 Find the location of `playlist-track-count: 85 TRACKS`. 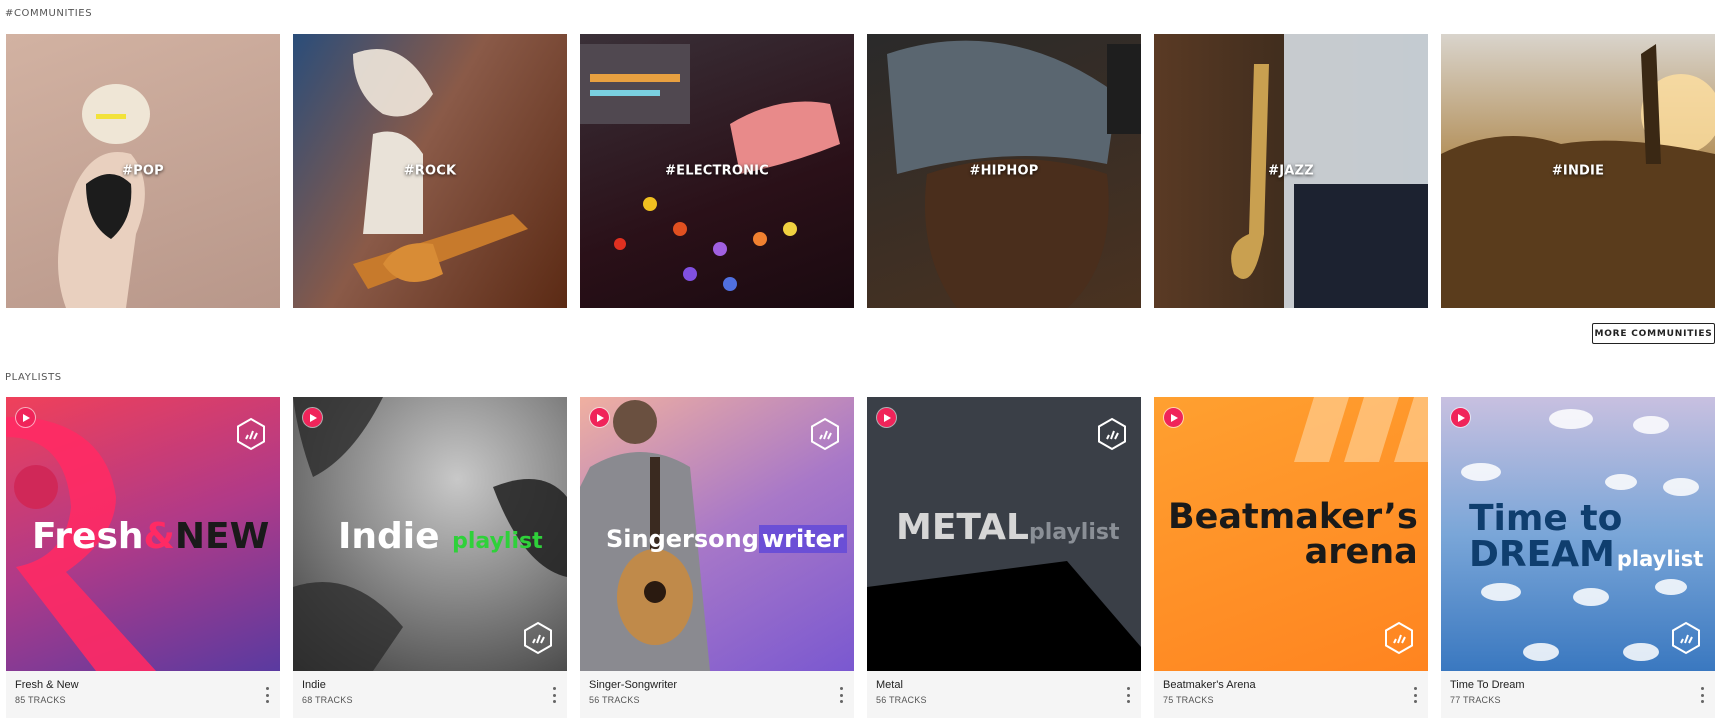

playlist-track-count: 85 TRACKS is located at coordinates (40, 700).